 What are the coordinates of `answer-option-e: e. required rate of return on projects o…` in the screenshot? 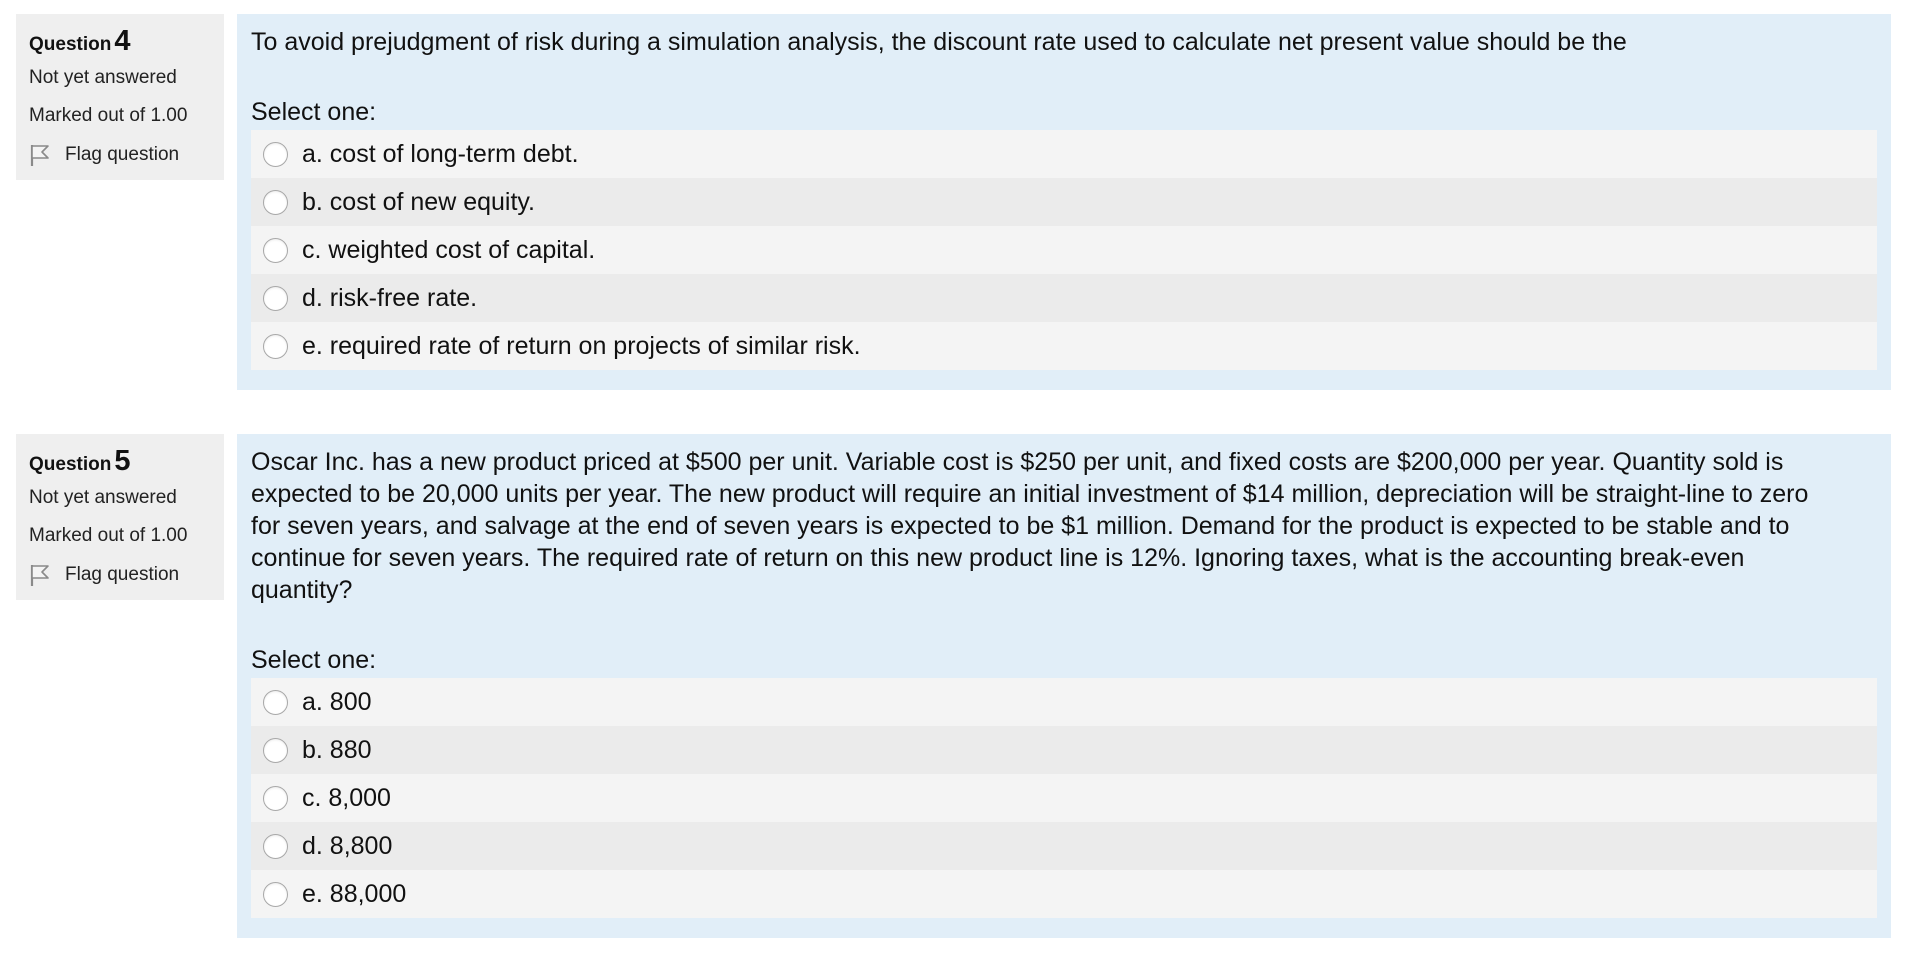 It's located at (1064, 346).